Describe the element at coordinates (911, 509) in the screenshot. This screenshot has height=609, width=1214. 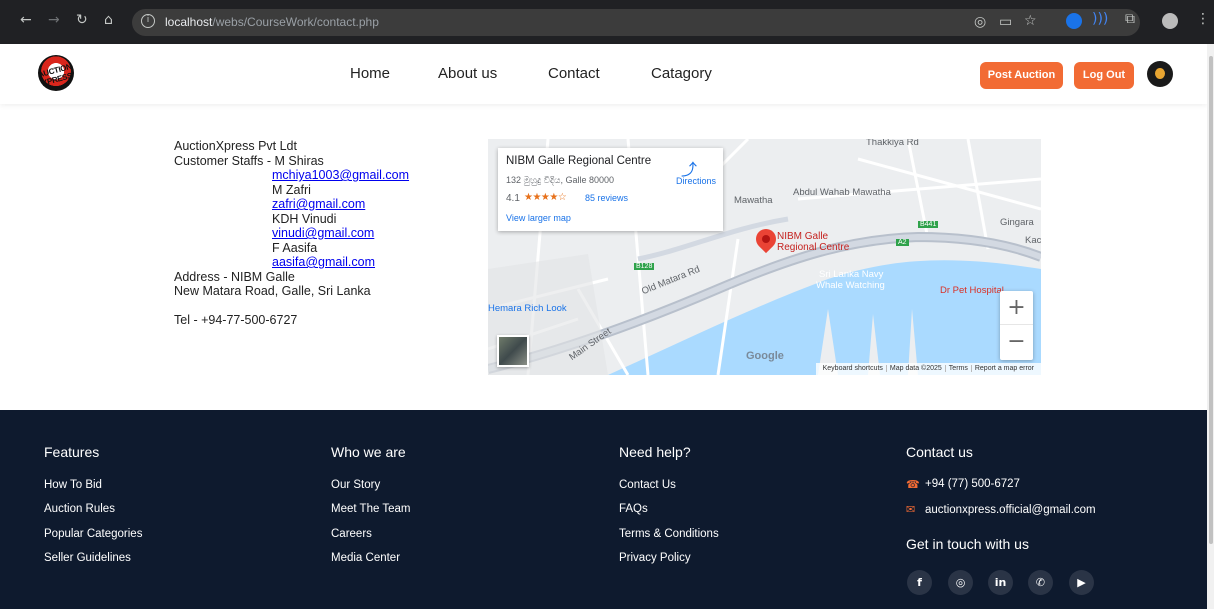
I see `mail-icon: ✉` at that location.